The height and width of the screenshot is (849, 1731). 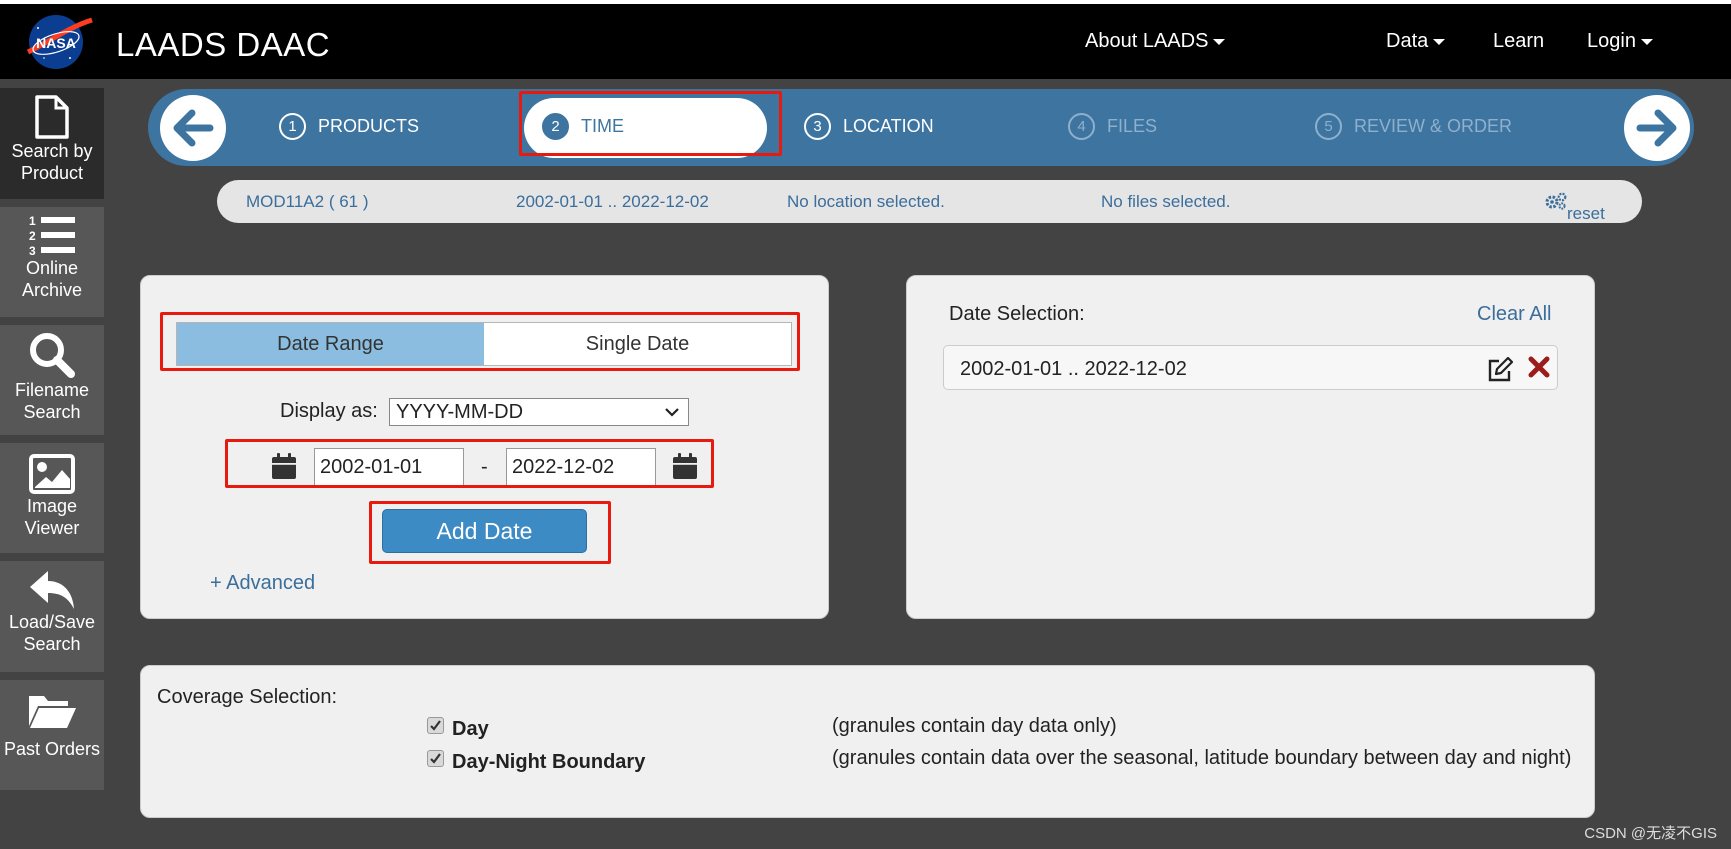 I want to click on summary-location: No location selected., so click(x=866, y=202).